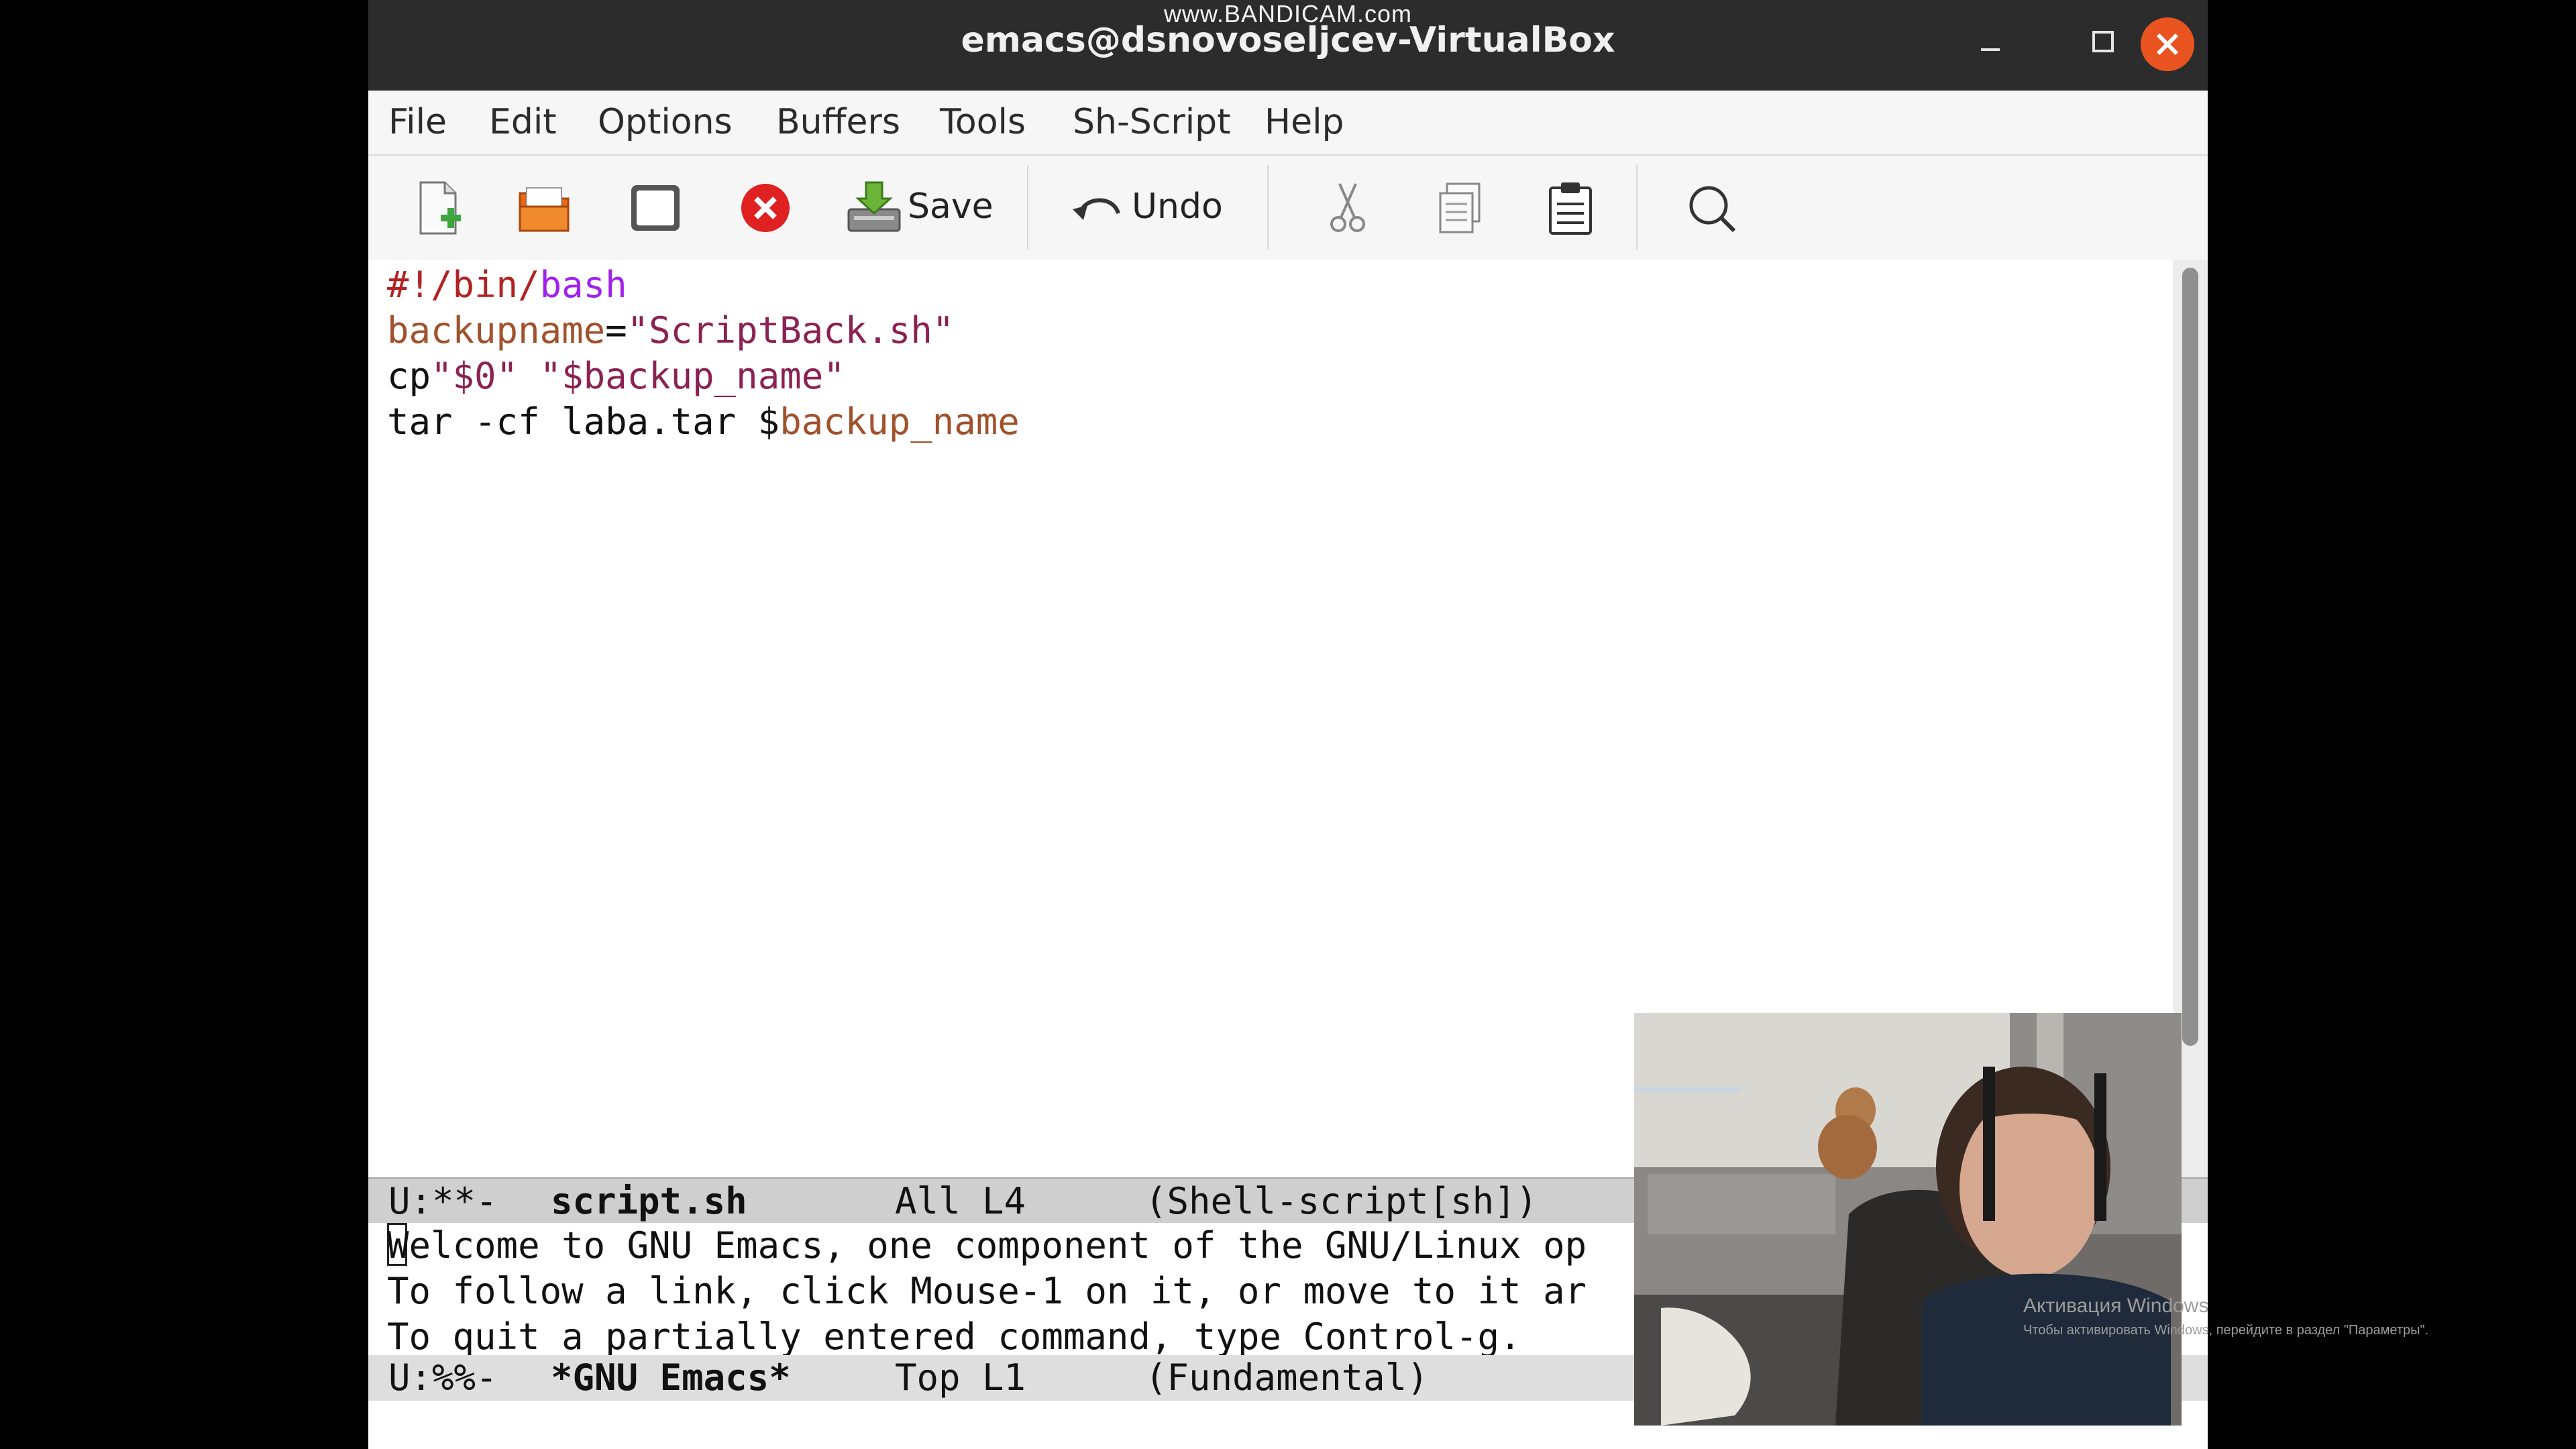 The height and width of the screenshot is (1449, 2576). I want to click on code-token-plain: cp, so click(409, 376).